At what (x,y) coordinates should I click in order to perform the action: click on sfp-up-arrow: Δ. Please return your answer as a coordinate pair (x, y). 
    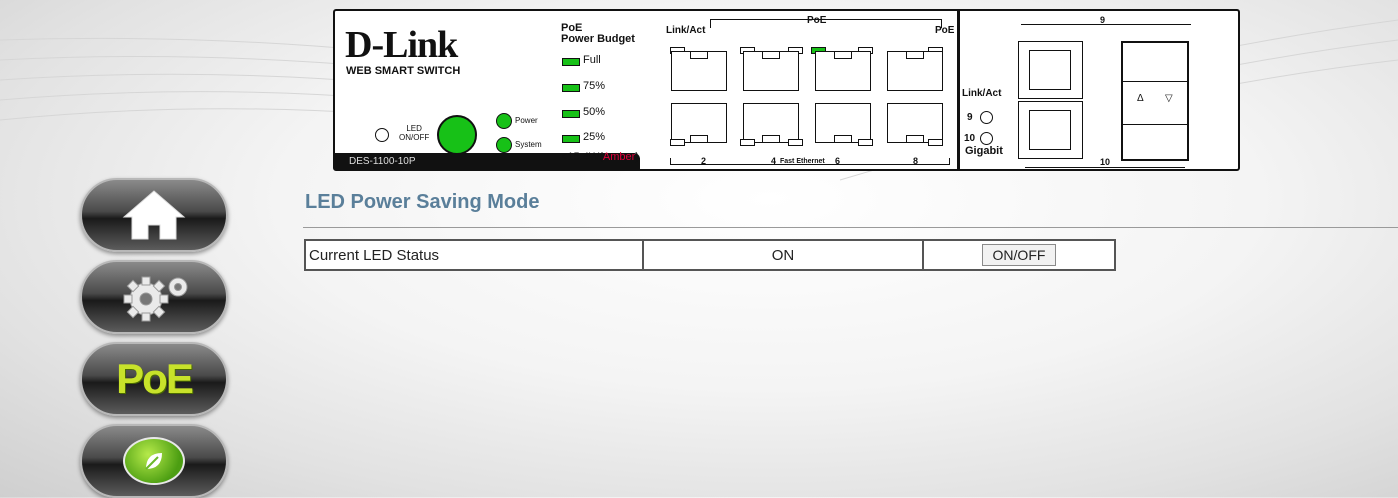
    Looking at the image, I should click on (1140, 98).